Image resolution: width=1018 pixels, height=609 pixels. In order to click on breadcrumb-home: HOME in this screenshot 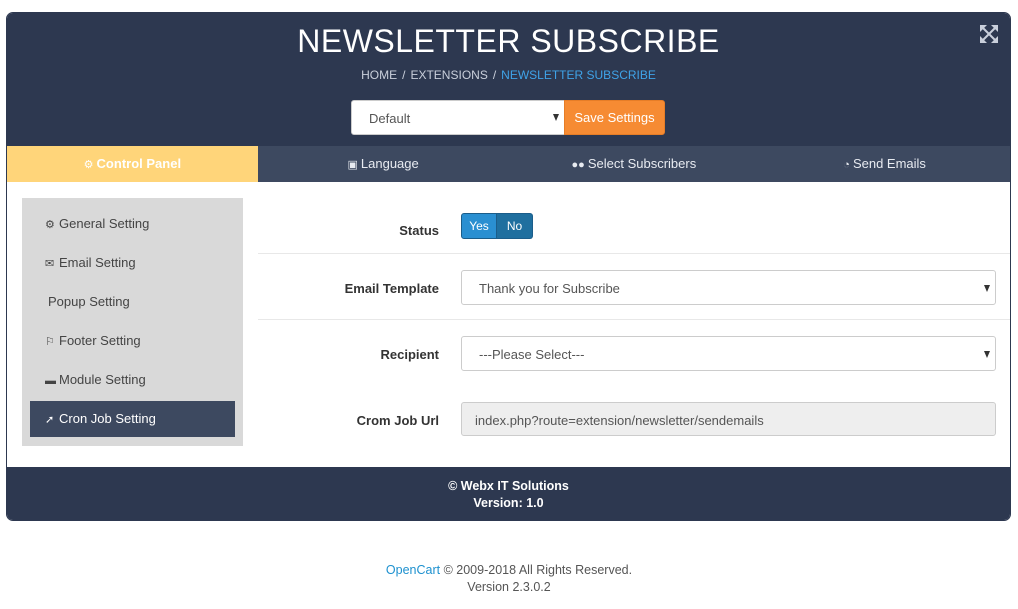, I will do `click(379, 75)`.